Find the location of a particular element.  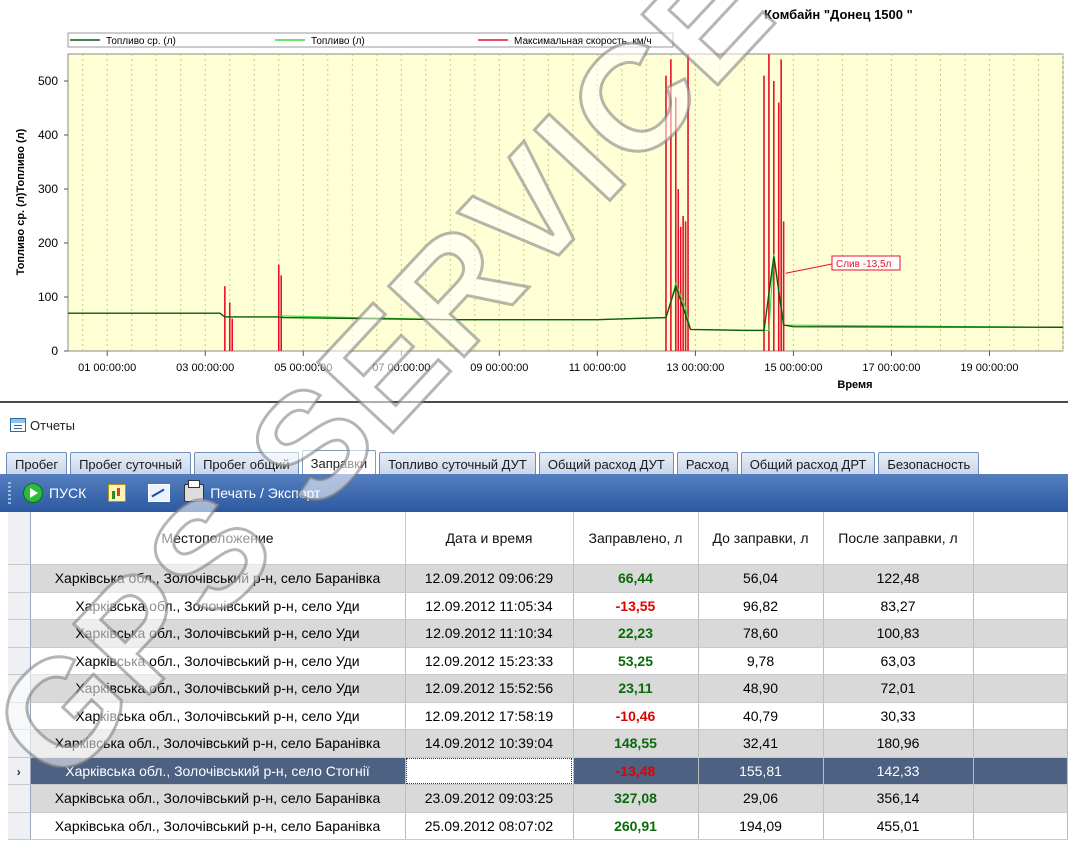

cell-datetime: 12.09.2012 11:10:34 is located at coordinates (489, 633).